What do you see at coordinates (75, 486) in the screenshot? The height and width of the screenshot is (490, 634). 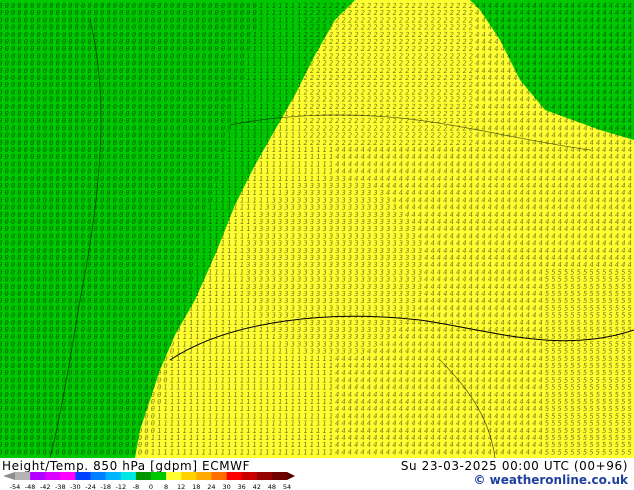 I see `colorbar-tick-label: -30` at bounding box center [75, 486].